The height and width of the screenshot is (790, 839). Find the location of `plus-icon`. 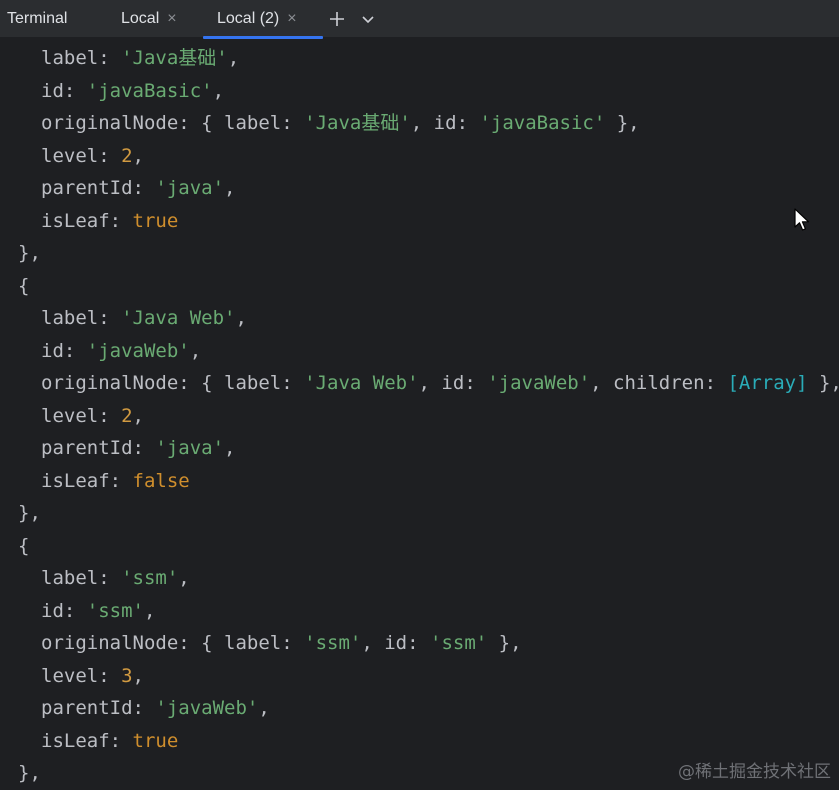

plus-icon is located at coordinates (337, 19).